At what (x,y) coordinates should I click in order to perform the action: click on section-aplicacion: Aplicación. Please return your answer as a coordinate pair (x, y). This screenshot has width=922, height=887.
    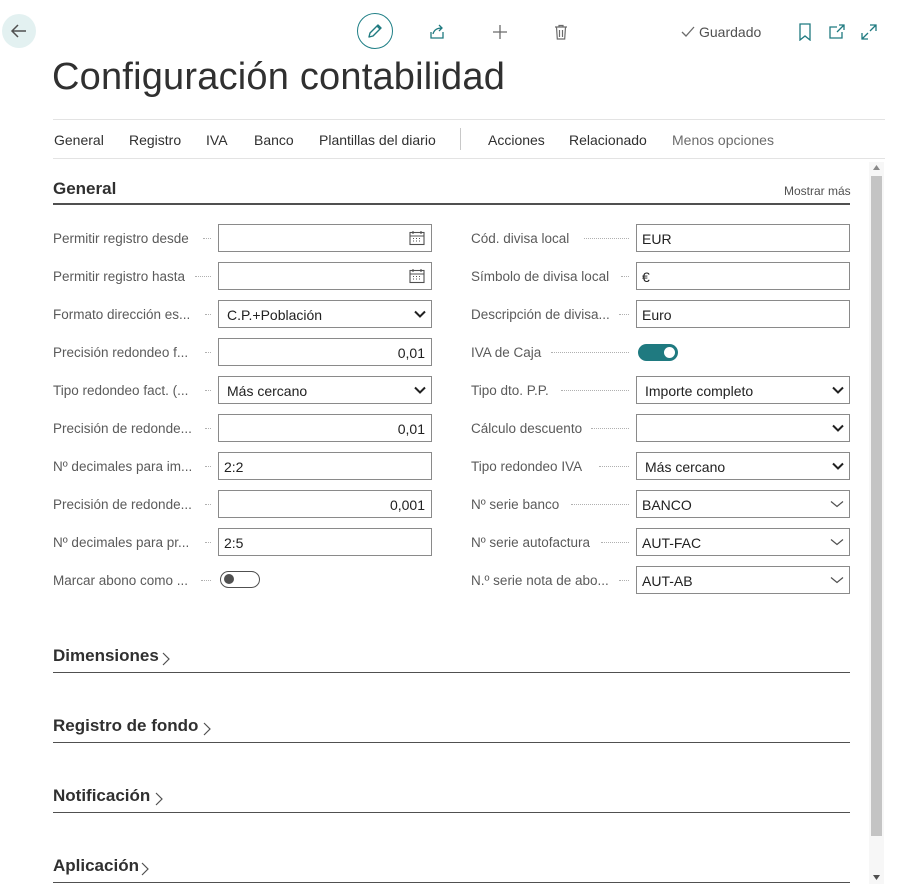
    Looking at the image, I should click on (451, 867).